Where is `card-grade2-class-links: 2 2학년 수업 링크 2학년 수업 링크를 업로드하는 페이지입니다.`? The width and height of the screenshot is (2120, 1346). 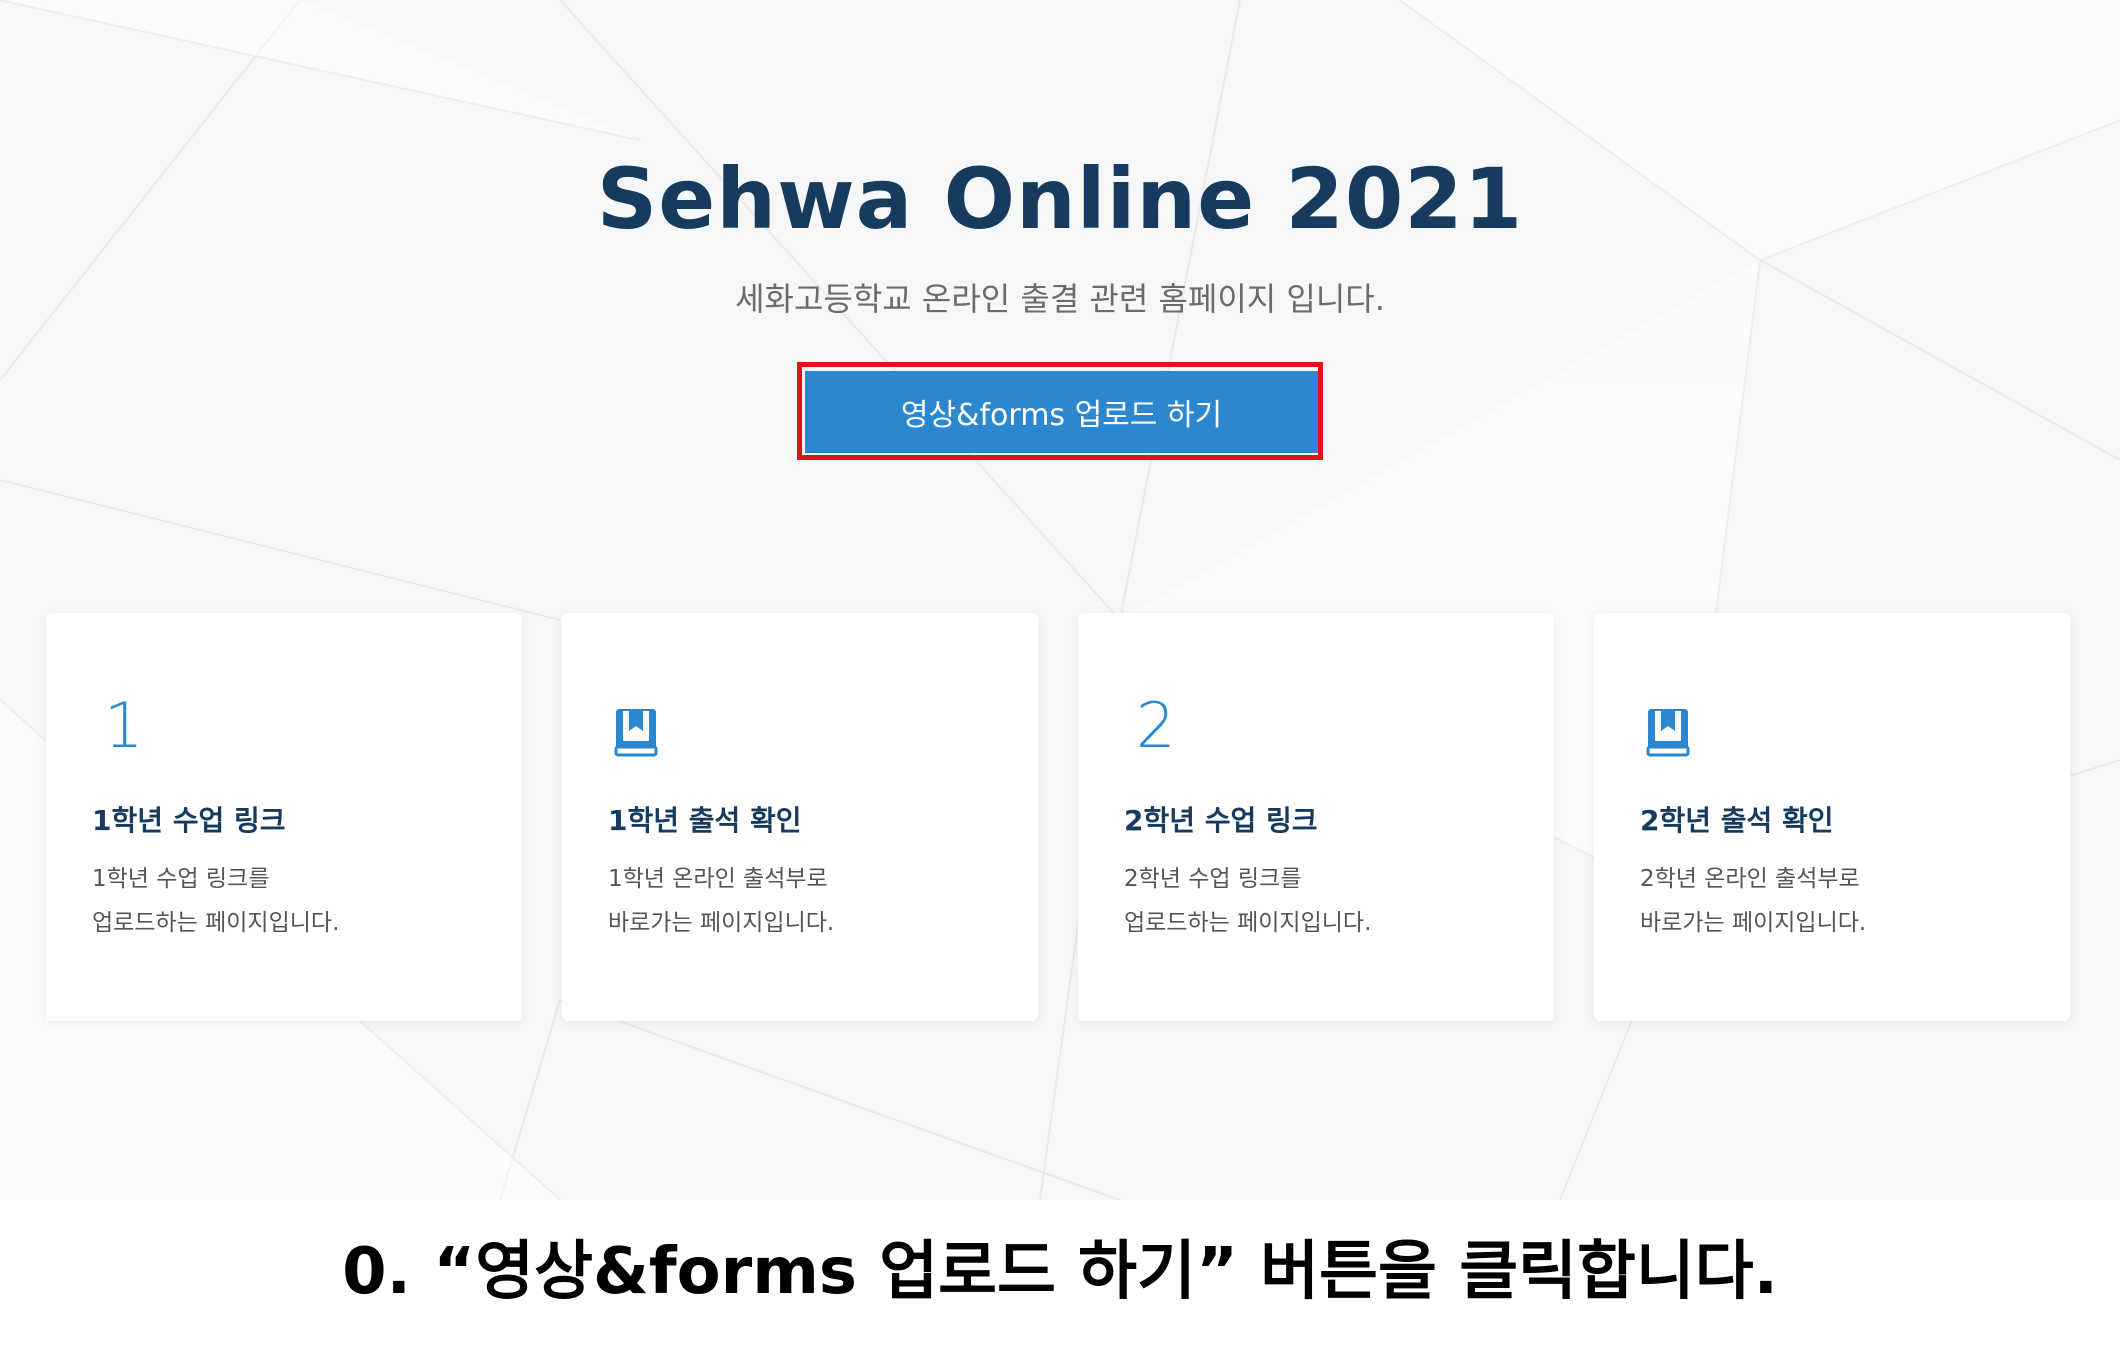
card-grade2-class-links: 2 2학년 수업 링크 2학년 수업 링크를 업로드하는 페이지입니다. is located at coordinates (1316, 817).